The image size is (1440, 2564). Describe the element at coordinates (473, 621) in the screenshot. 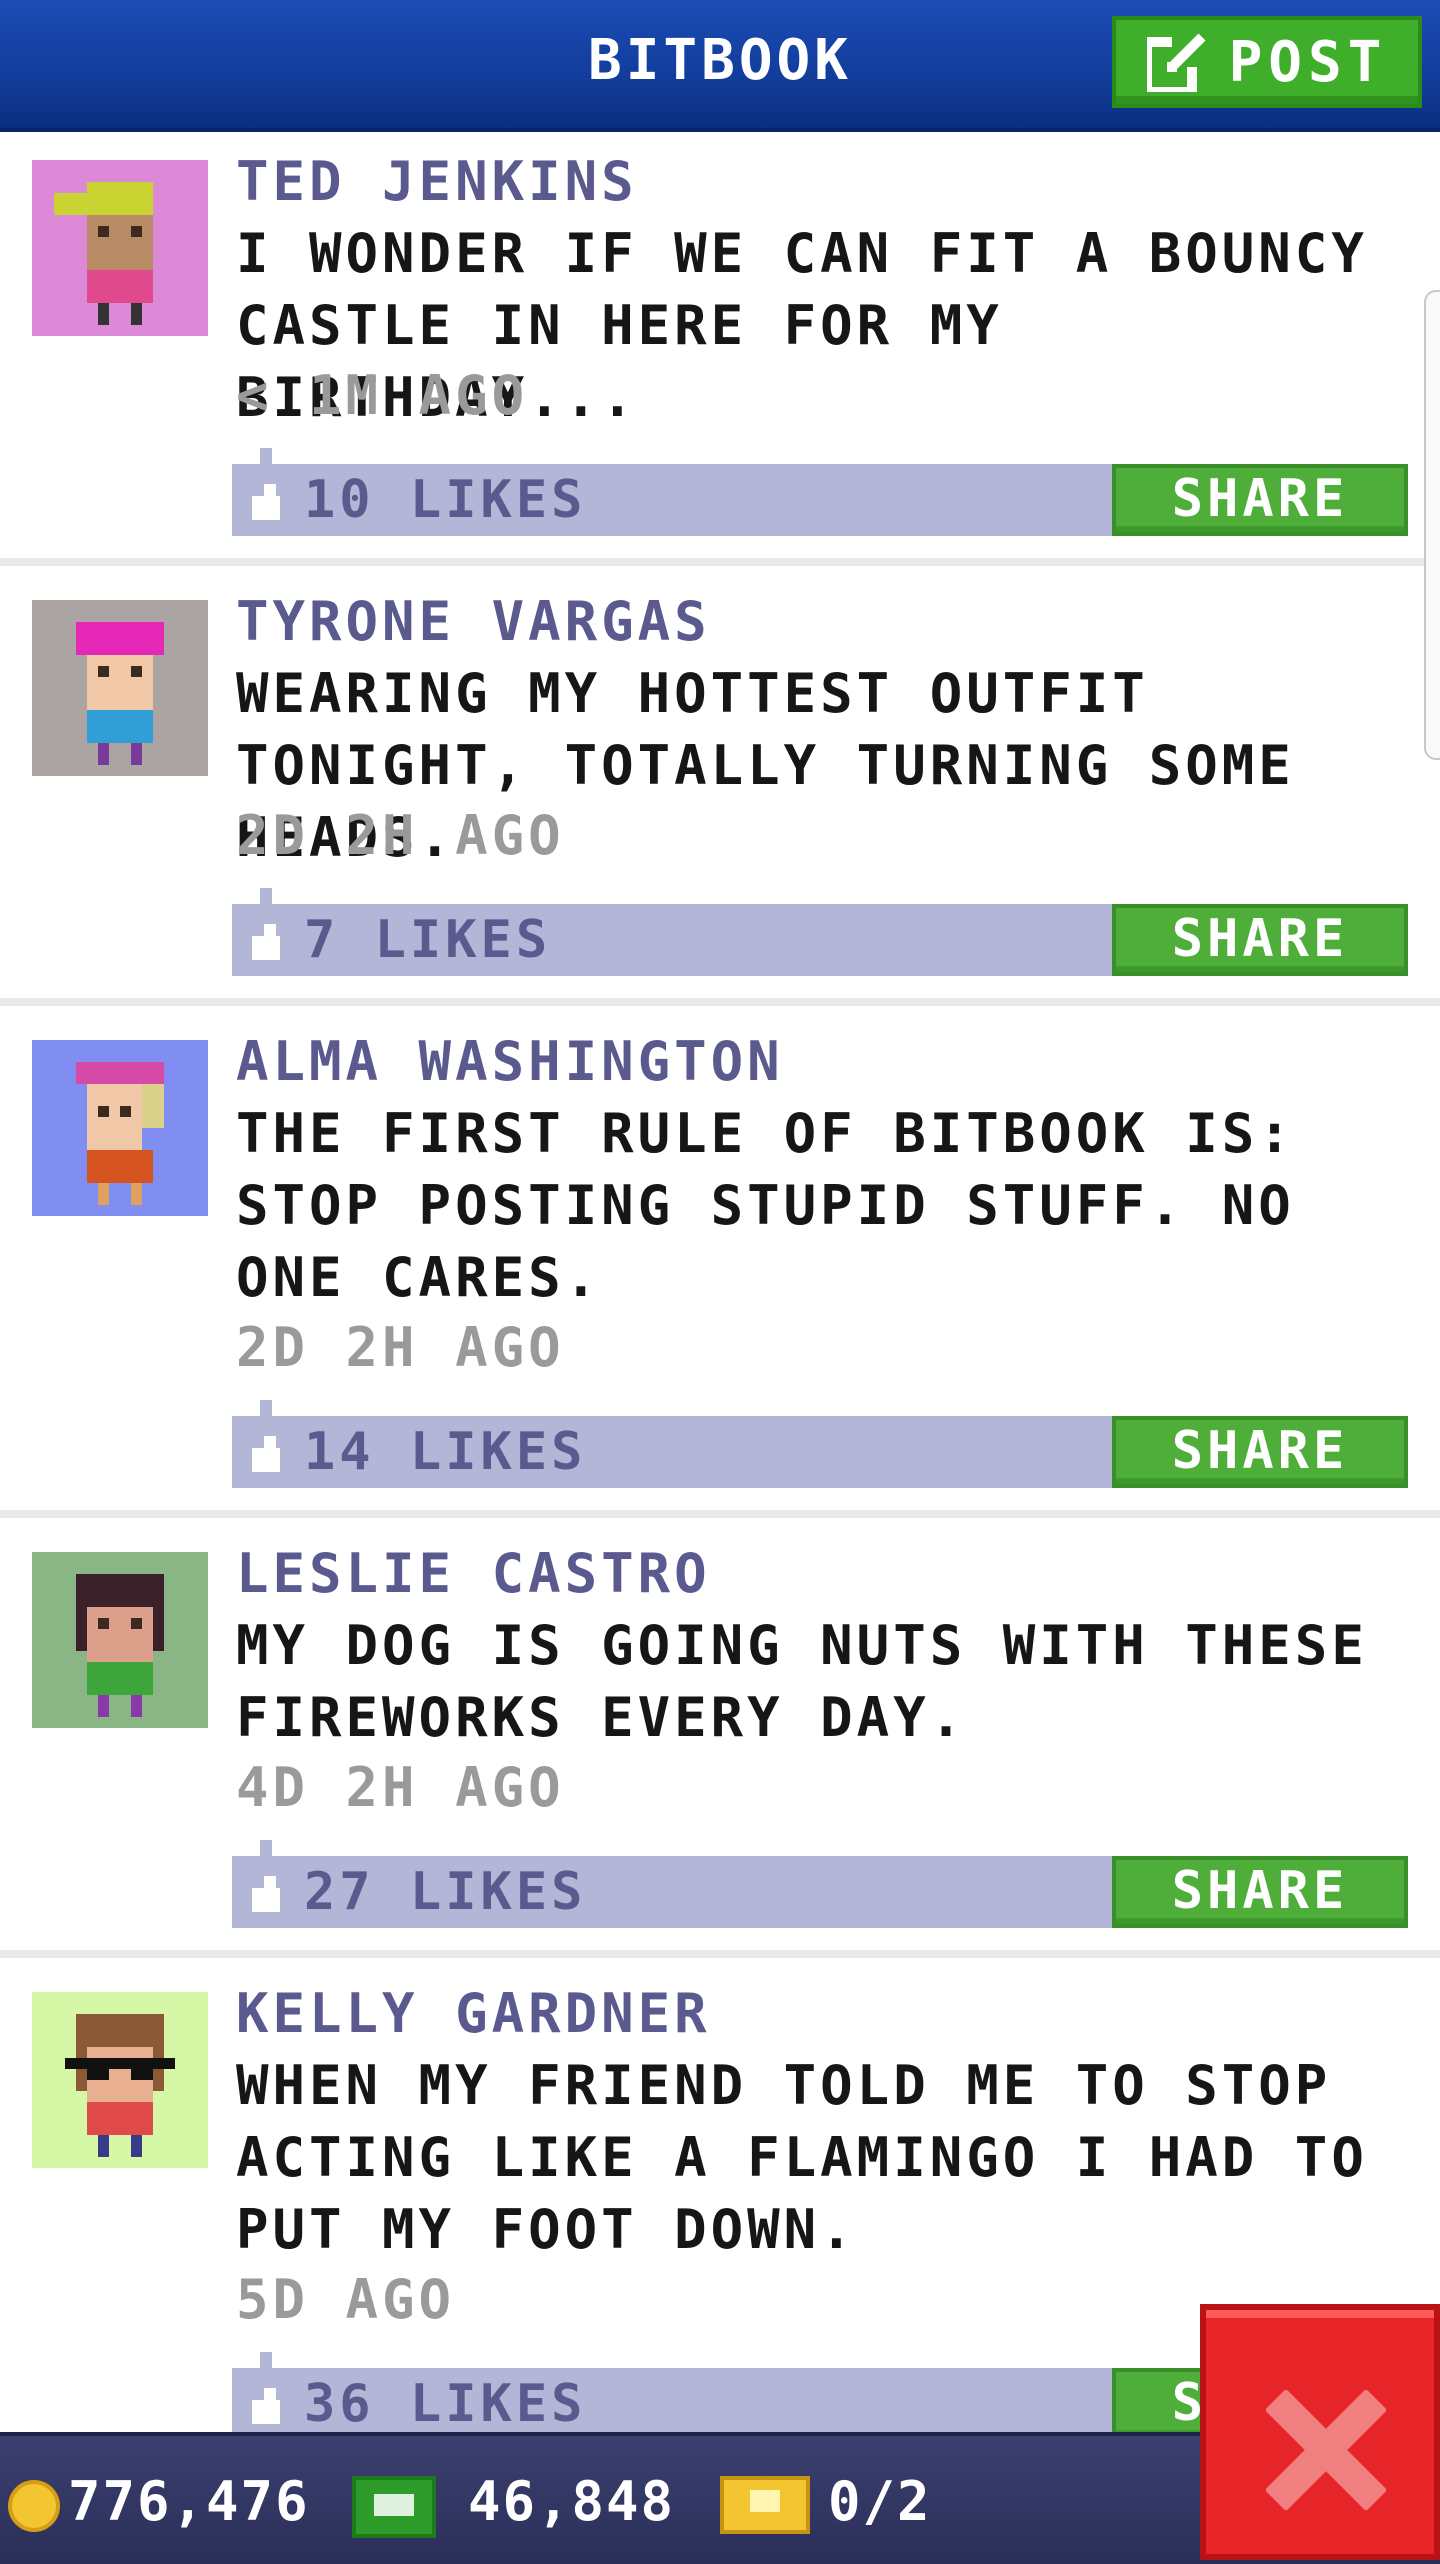

I see `post-author-name: TYRONE VARGAS` at that location.